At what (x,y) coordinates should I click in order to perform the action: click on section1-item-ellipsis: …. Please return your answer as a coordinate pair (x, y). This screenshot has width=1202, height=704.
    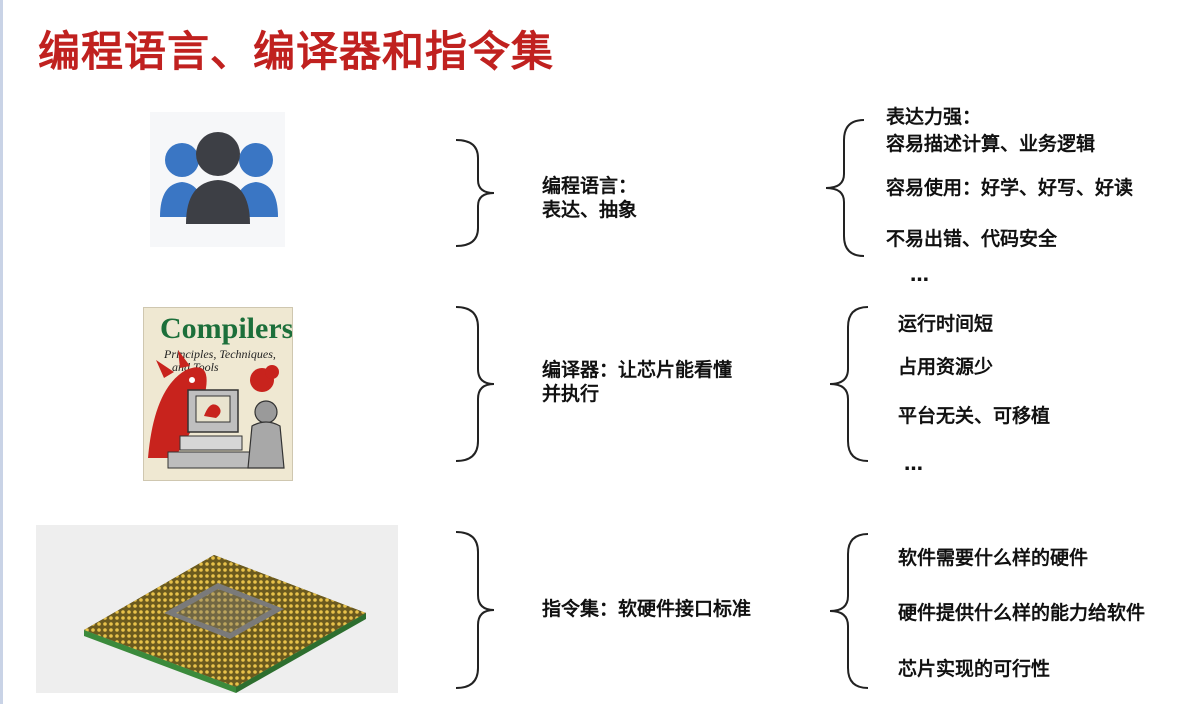
    Looking at the image, I should click on (919, 275).